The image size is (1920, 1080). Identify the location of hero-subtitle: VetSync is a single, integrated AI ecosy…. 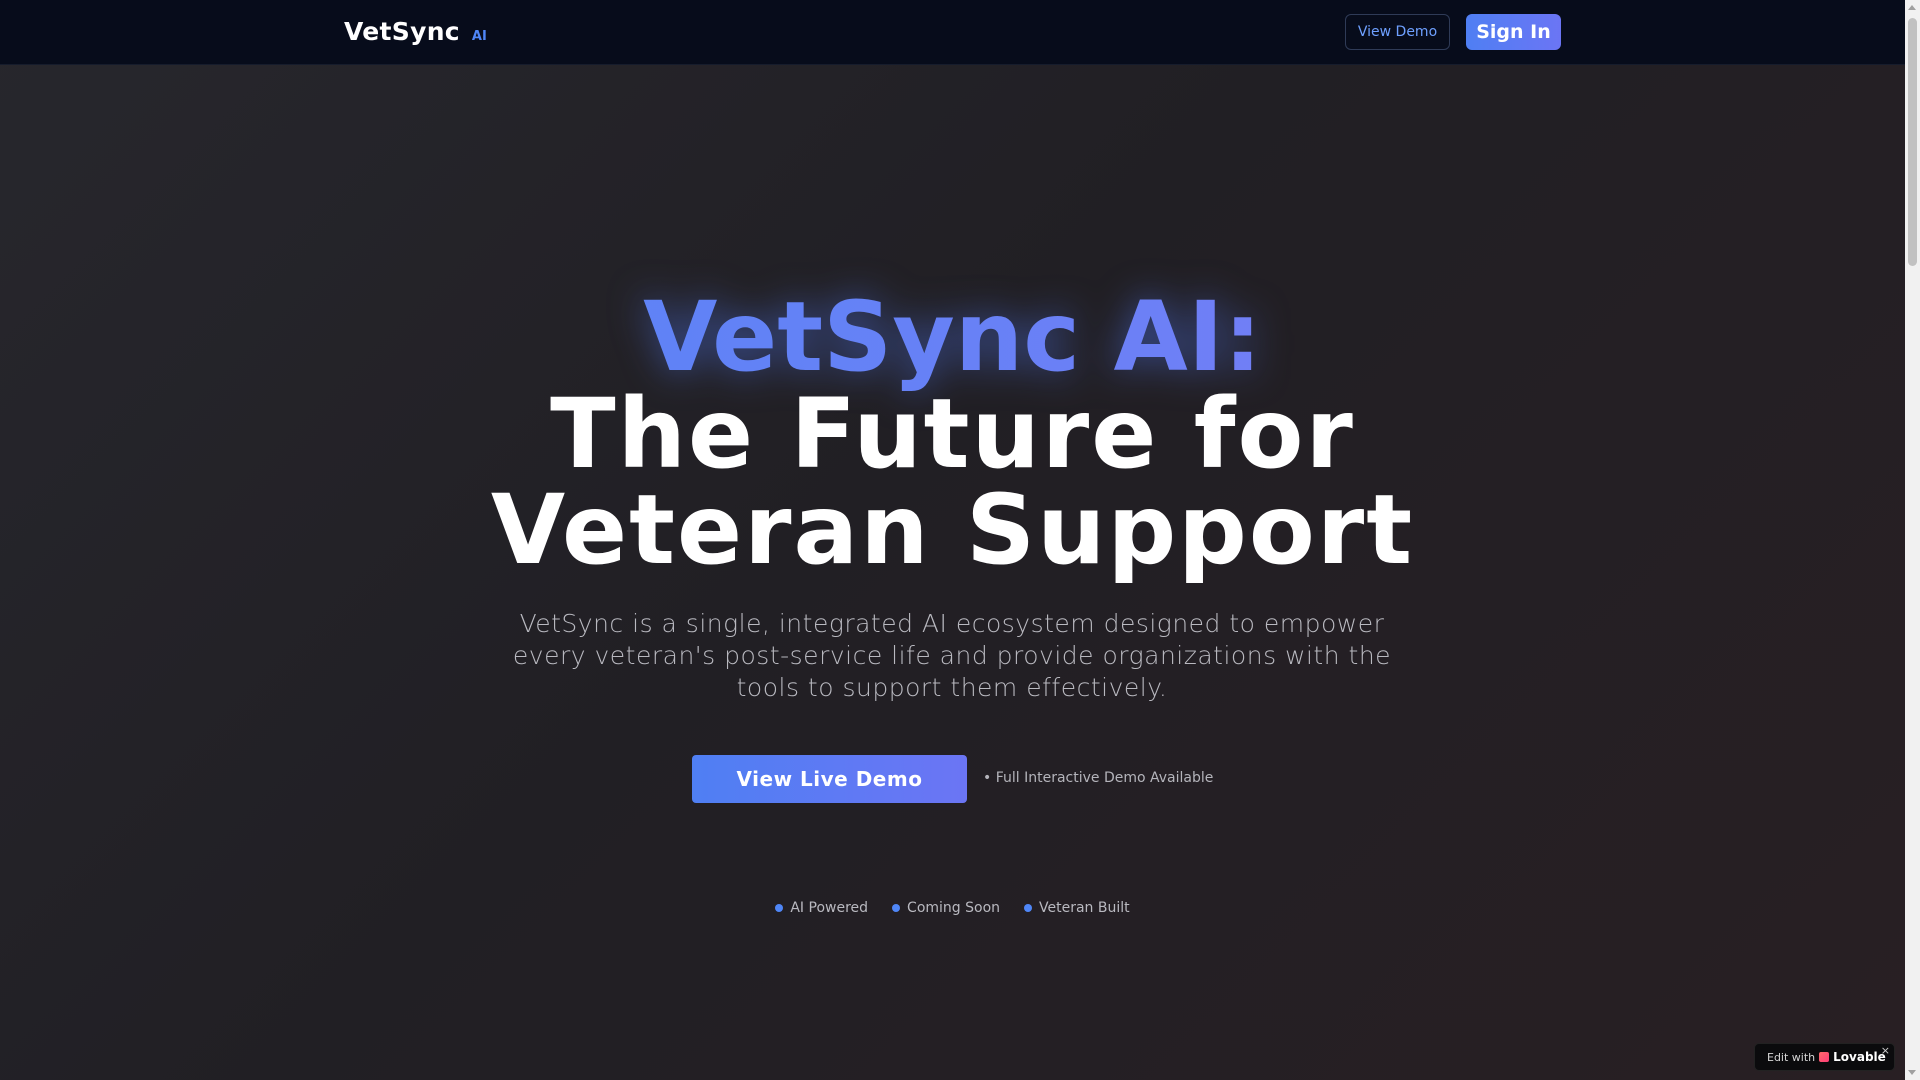
(952, 655).